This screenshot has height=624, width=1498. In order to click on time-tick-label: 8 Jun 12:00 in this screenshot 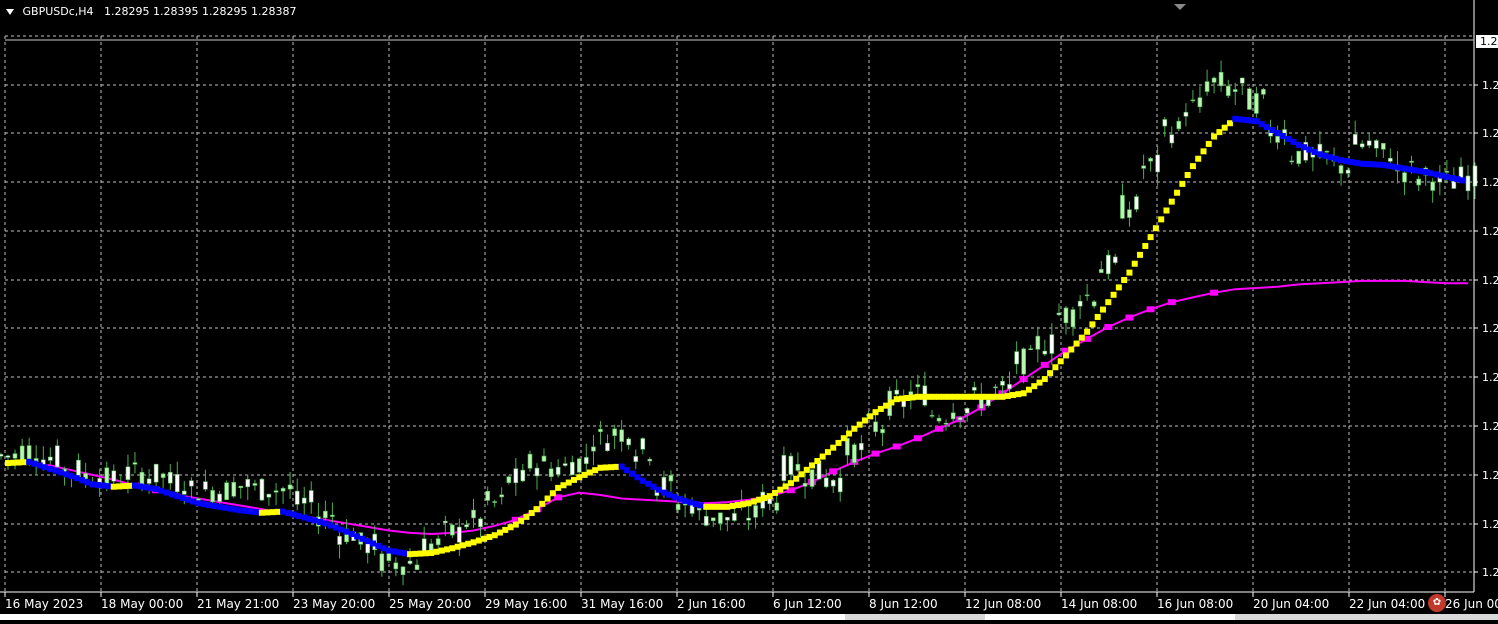, I will do `click(903, 604)`.